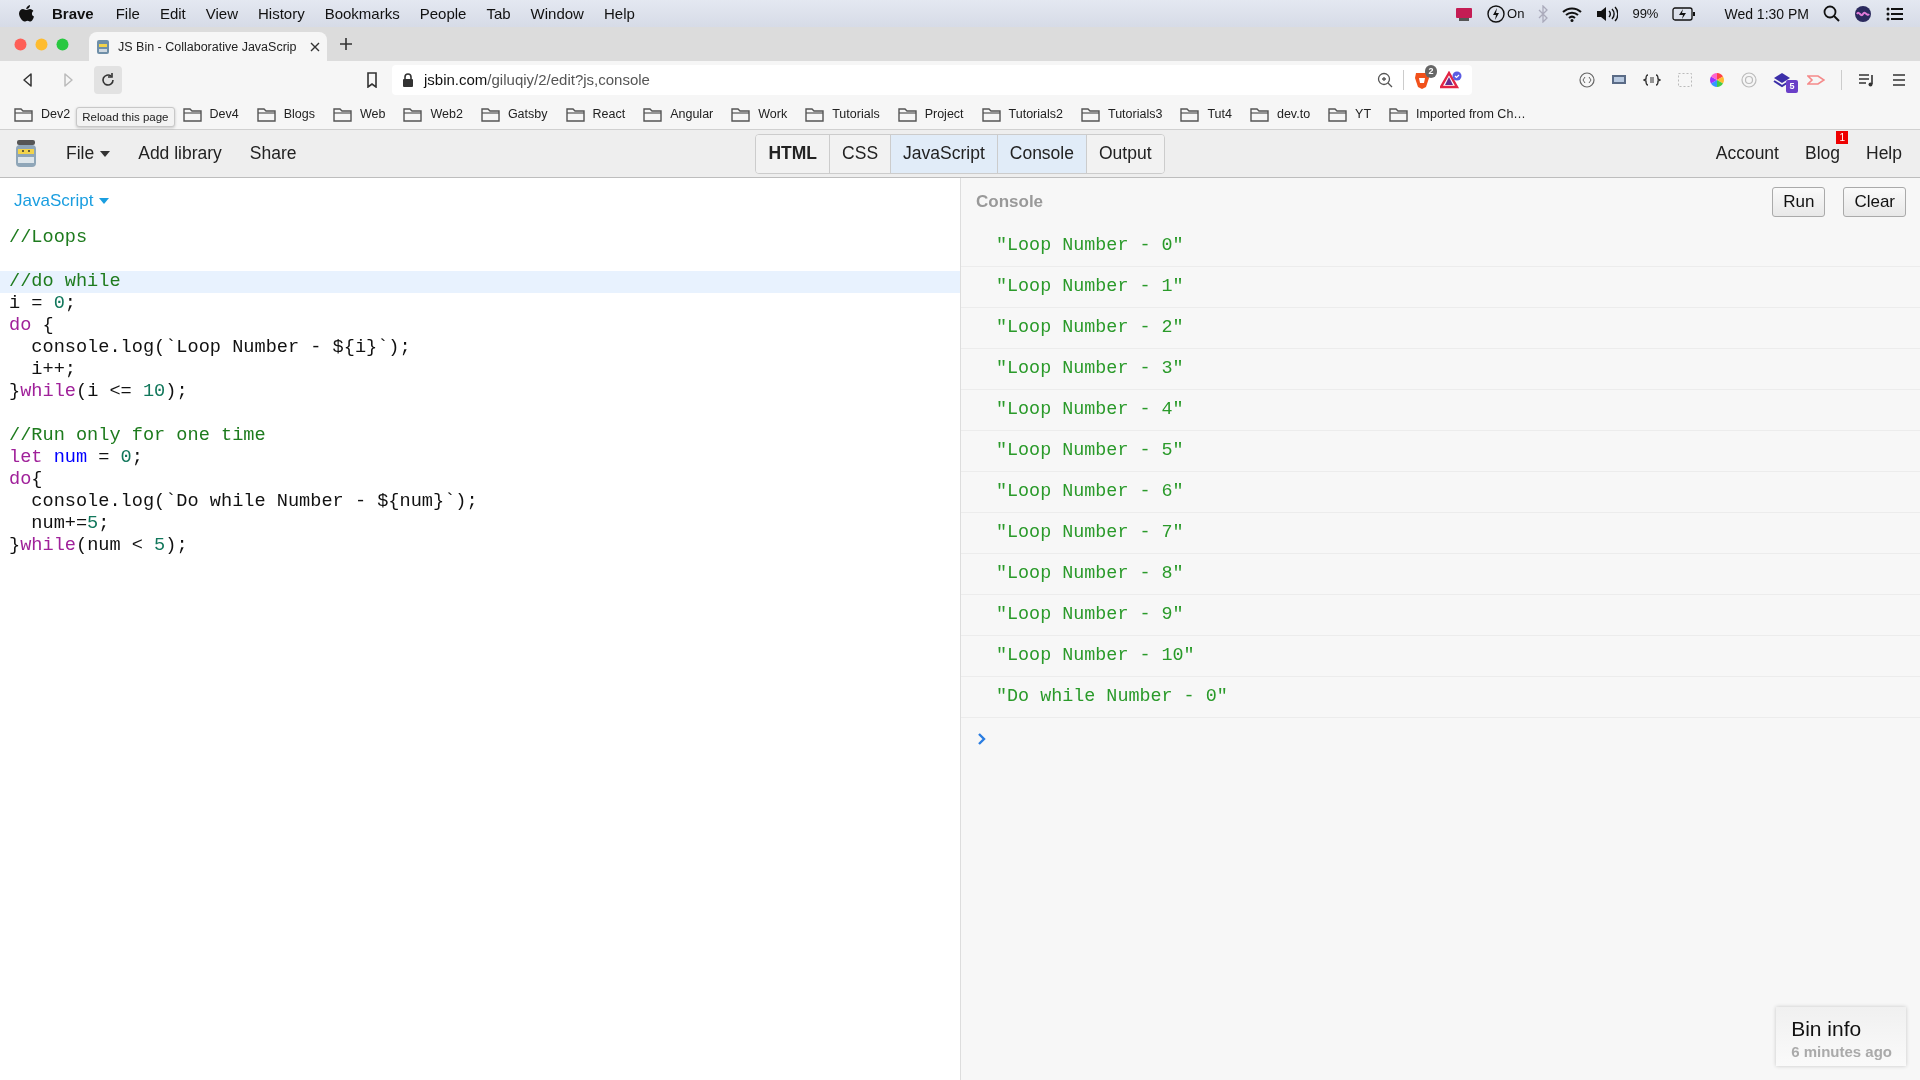  Describe the element at coordinates (446, 113) in the screenshot. I see `bookmark: Web2` at that location.